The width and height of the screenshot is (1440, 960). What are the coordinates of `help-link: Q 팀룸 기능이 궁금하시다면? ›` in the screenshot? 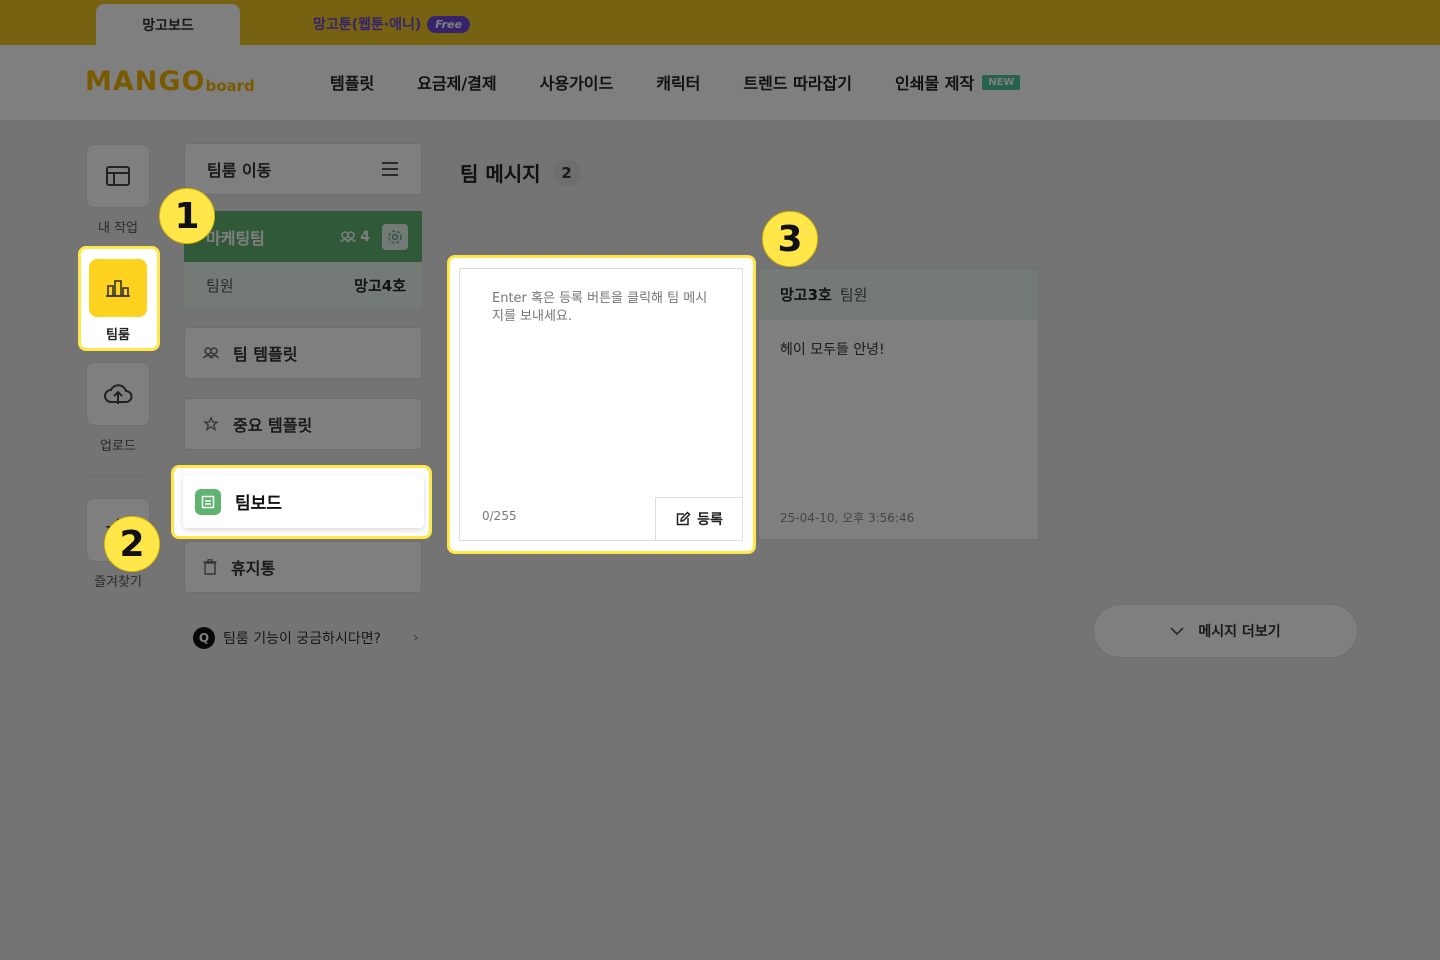 It's located at (306, 638).